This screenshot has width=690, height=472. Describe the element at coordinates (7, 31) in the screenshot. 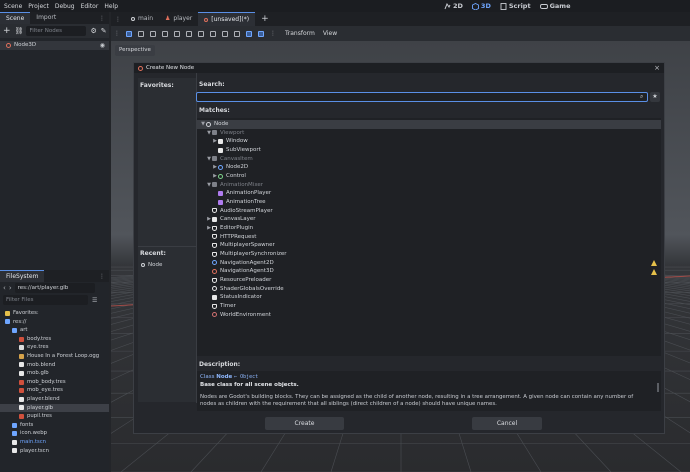

I see `add-node-icon: +` at that location.